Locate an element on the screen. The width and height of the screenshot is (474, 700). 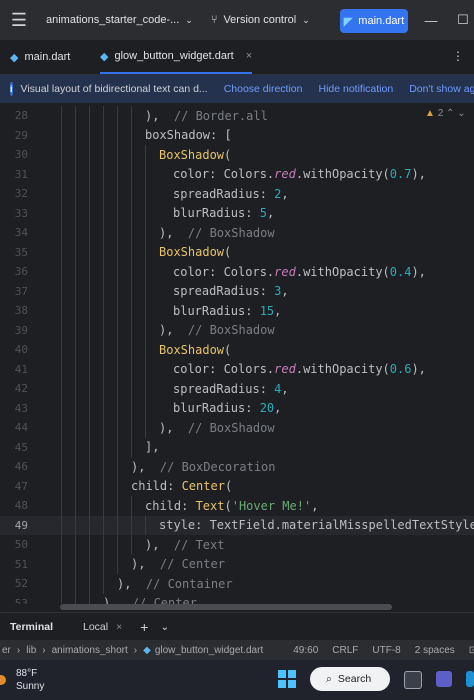
code-token: // Center is located at coordinates (164, 600).